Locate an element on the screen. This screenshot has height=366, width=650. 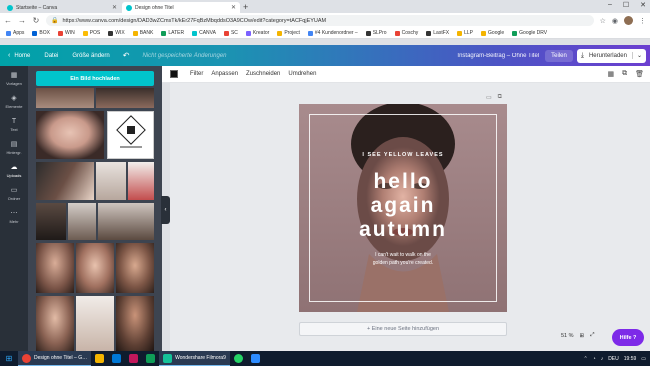
collapse-panel-handle: ‹ is located at coordinates (165, 210).